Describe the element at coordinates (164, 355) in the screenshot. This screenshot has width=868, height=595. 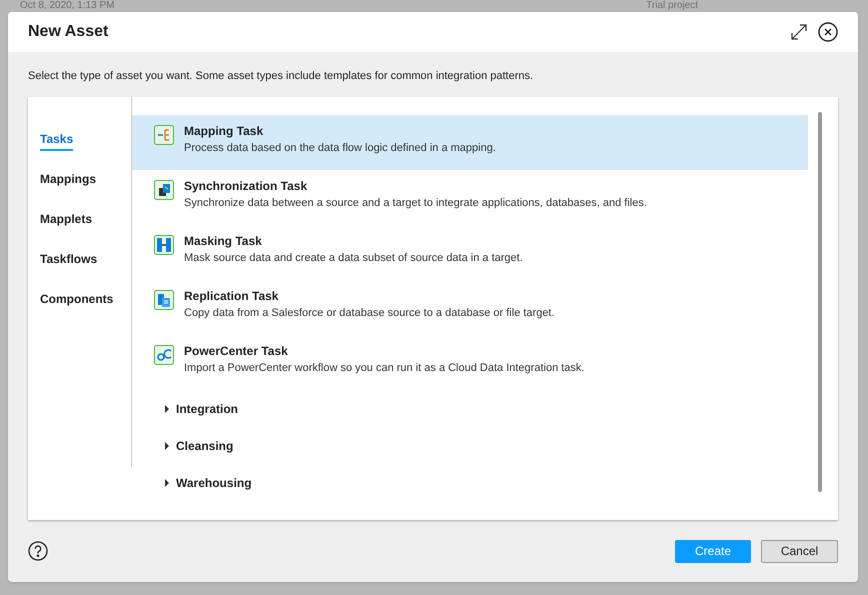
I see `ring-icon` at that location.